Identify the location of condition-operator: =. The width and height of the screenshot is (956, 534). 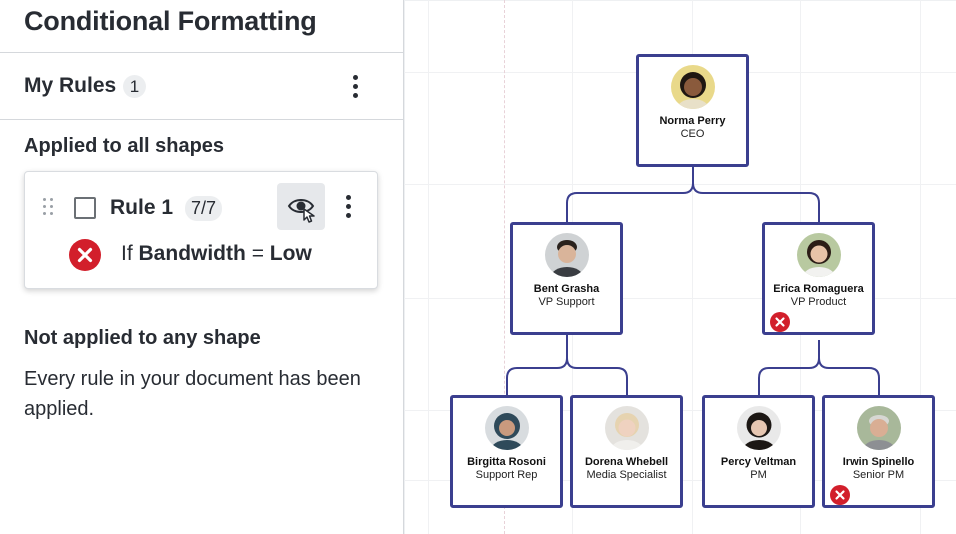
(257, 253).